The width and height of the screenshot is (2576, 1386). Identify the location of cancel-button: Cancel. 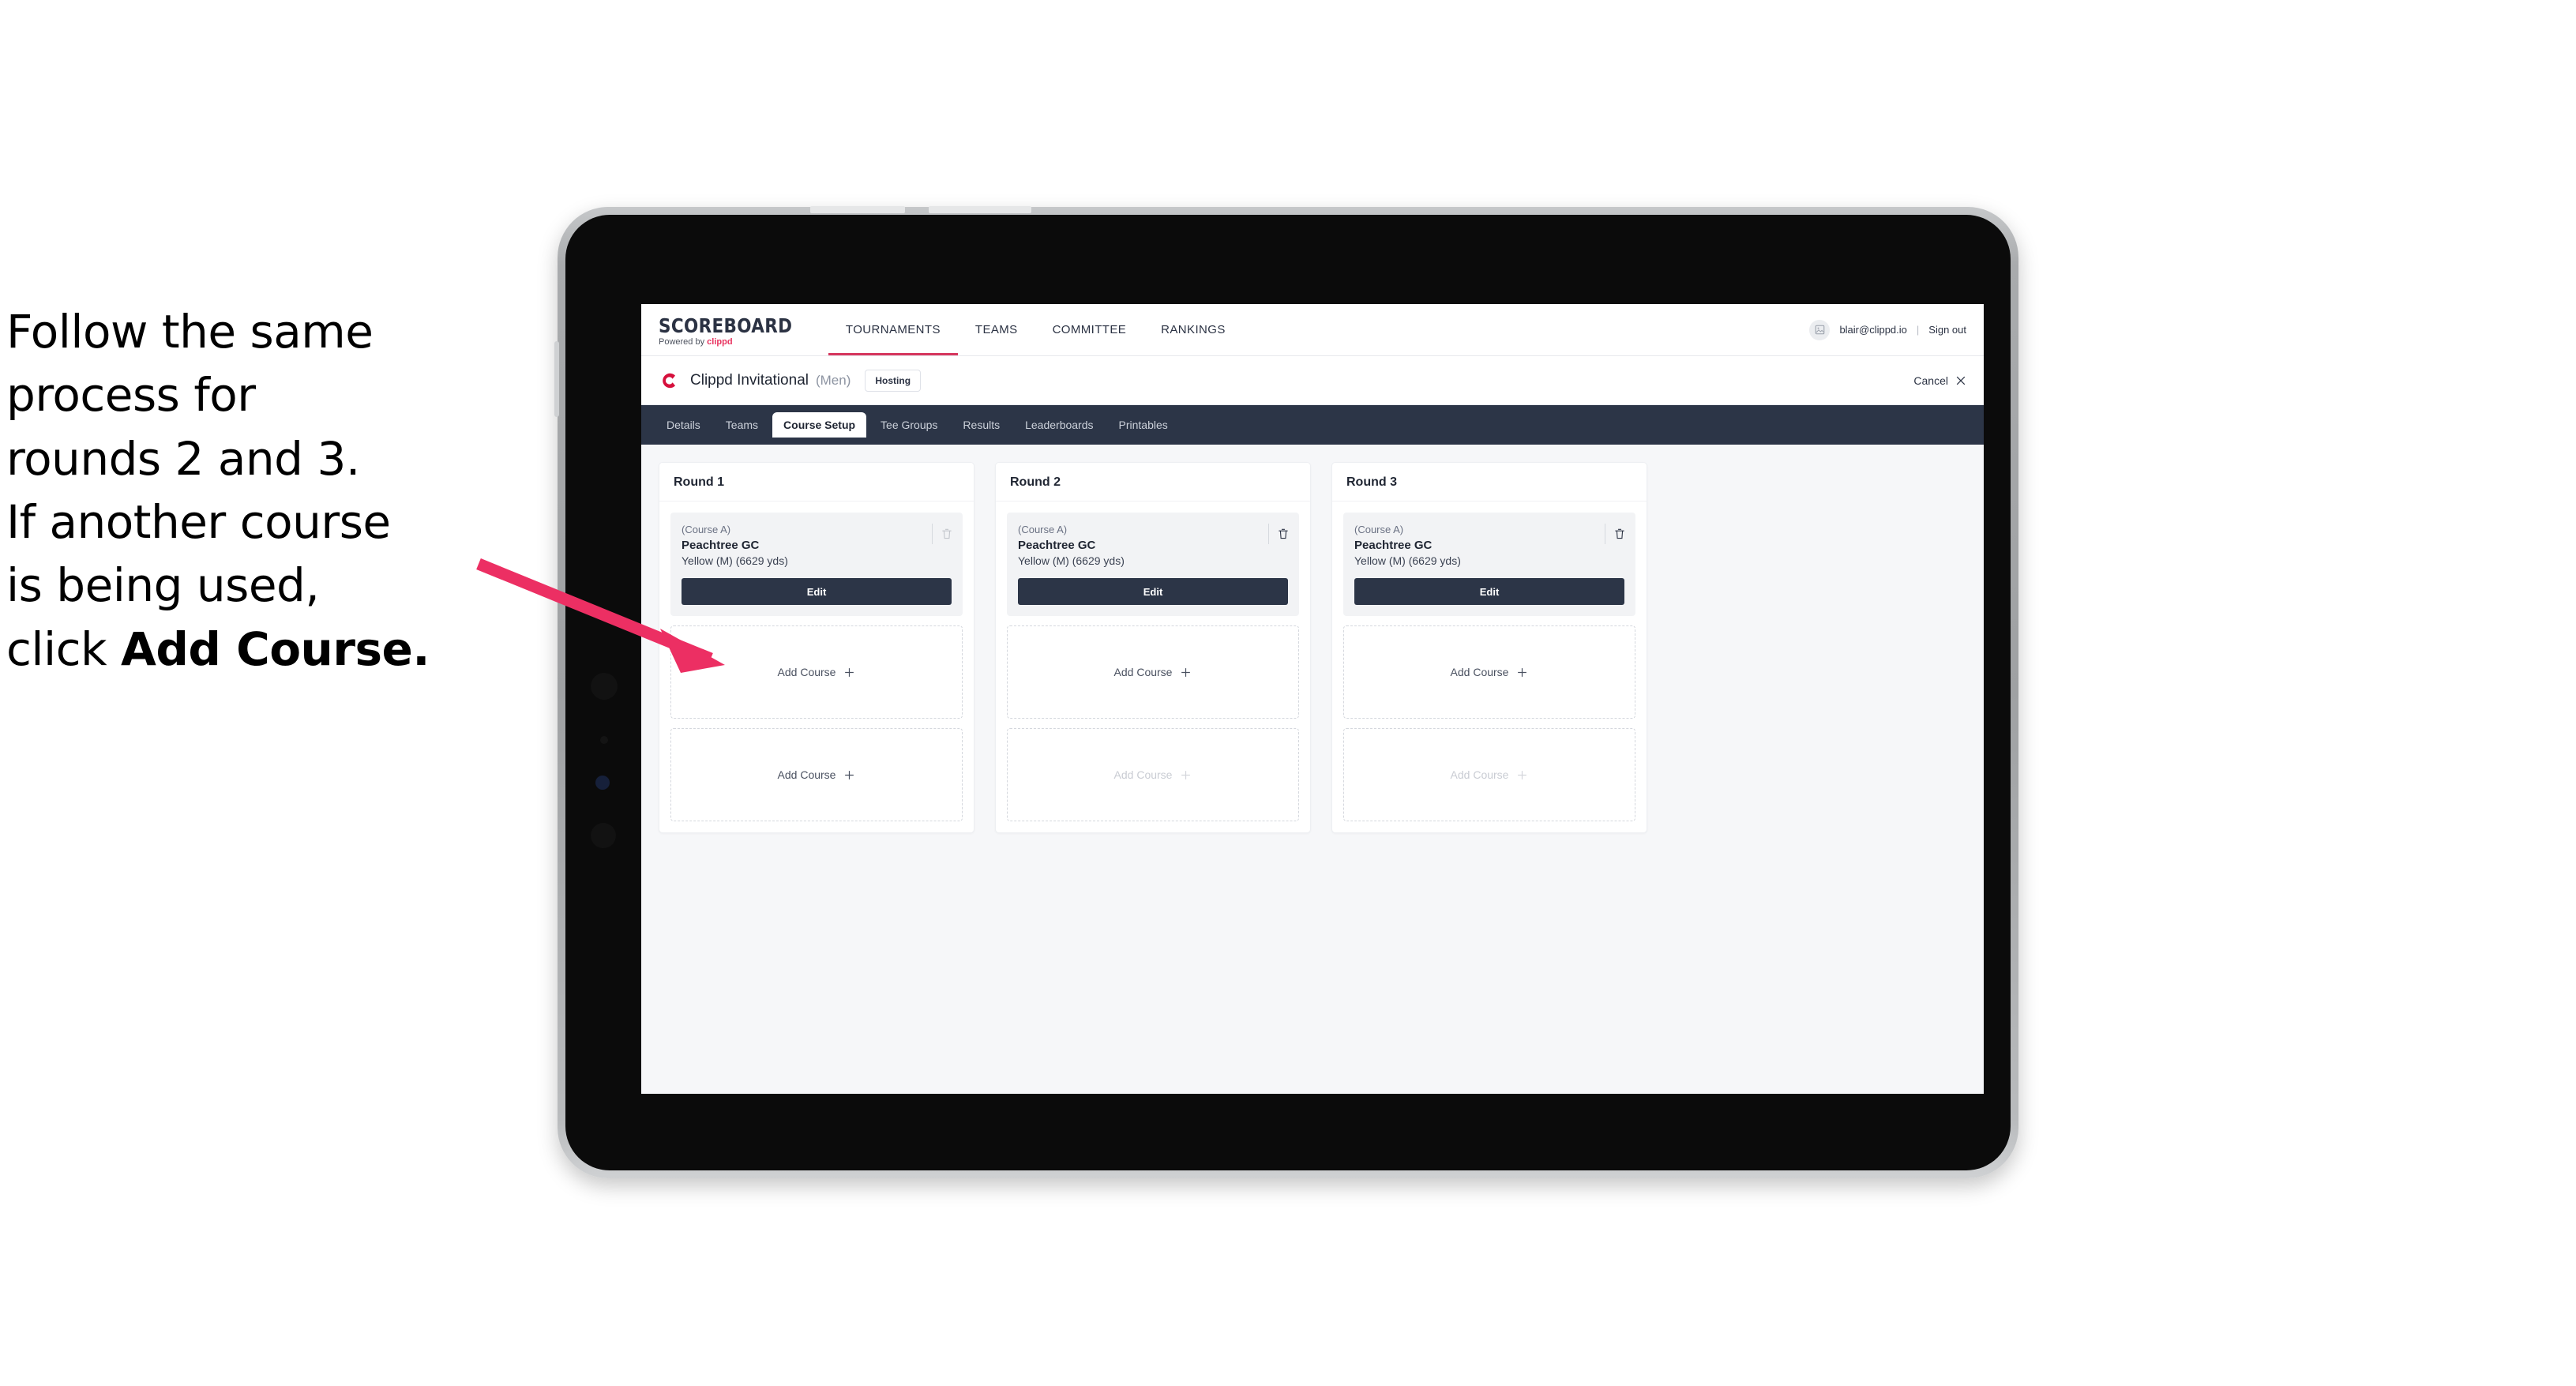
(1939, 380).